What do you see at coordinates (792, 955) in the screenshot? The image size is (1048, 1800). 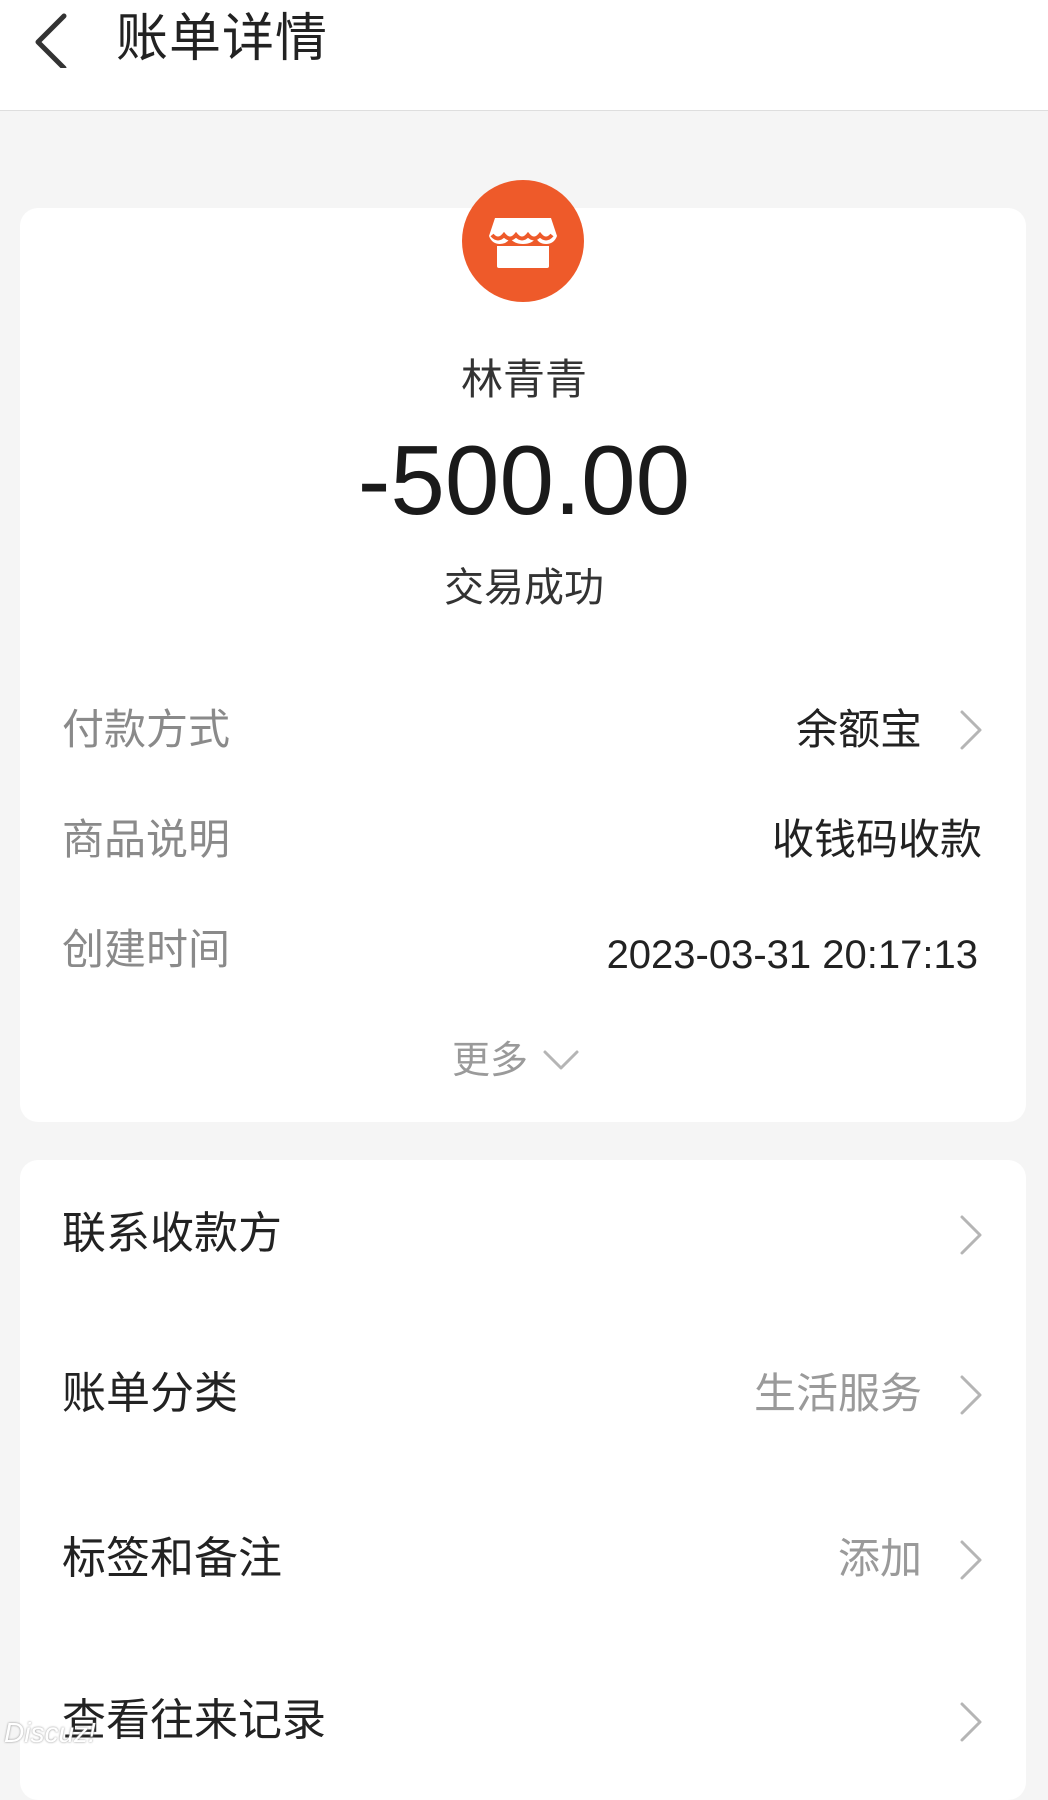 I see `created-time-value: 2023-03-31 20:17:13` at bounding box center [792, 955].